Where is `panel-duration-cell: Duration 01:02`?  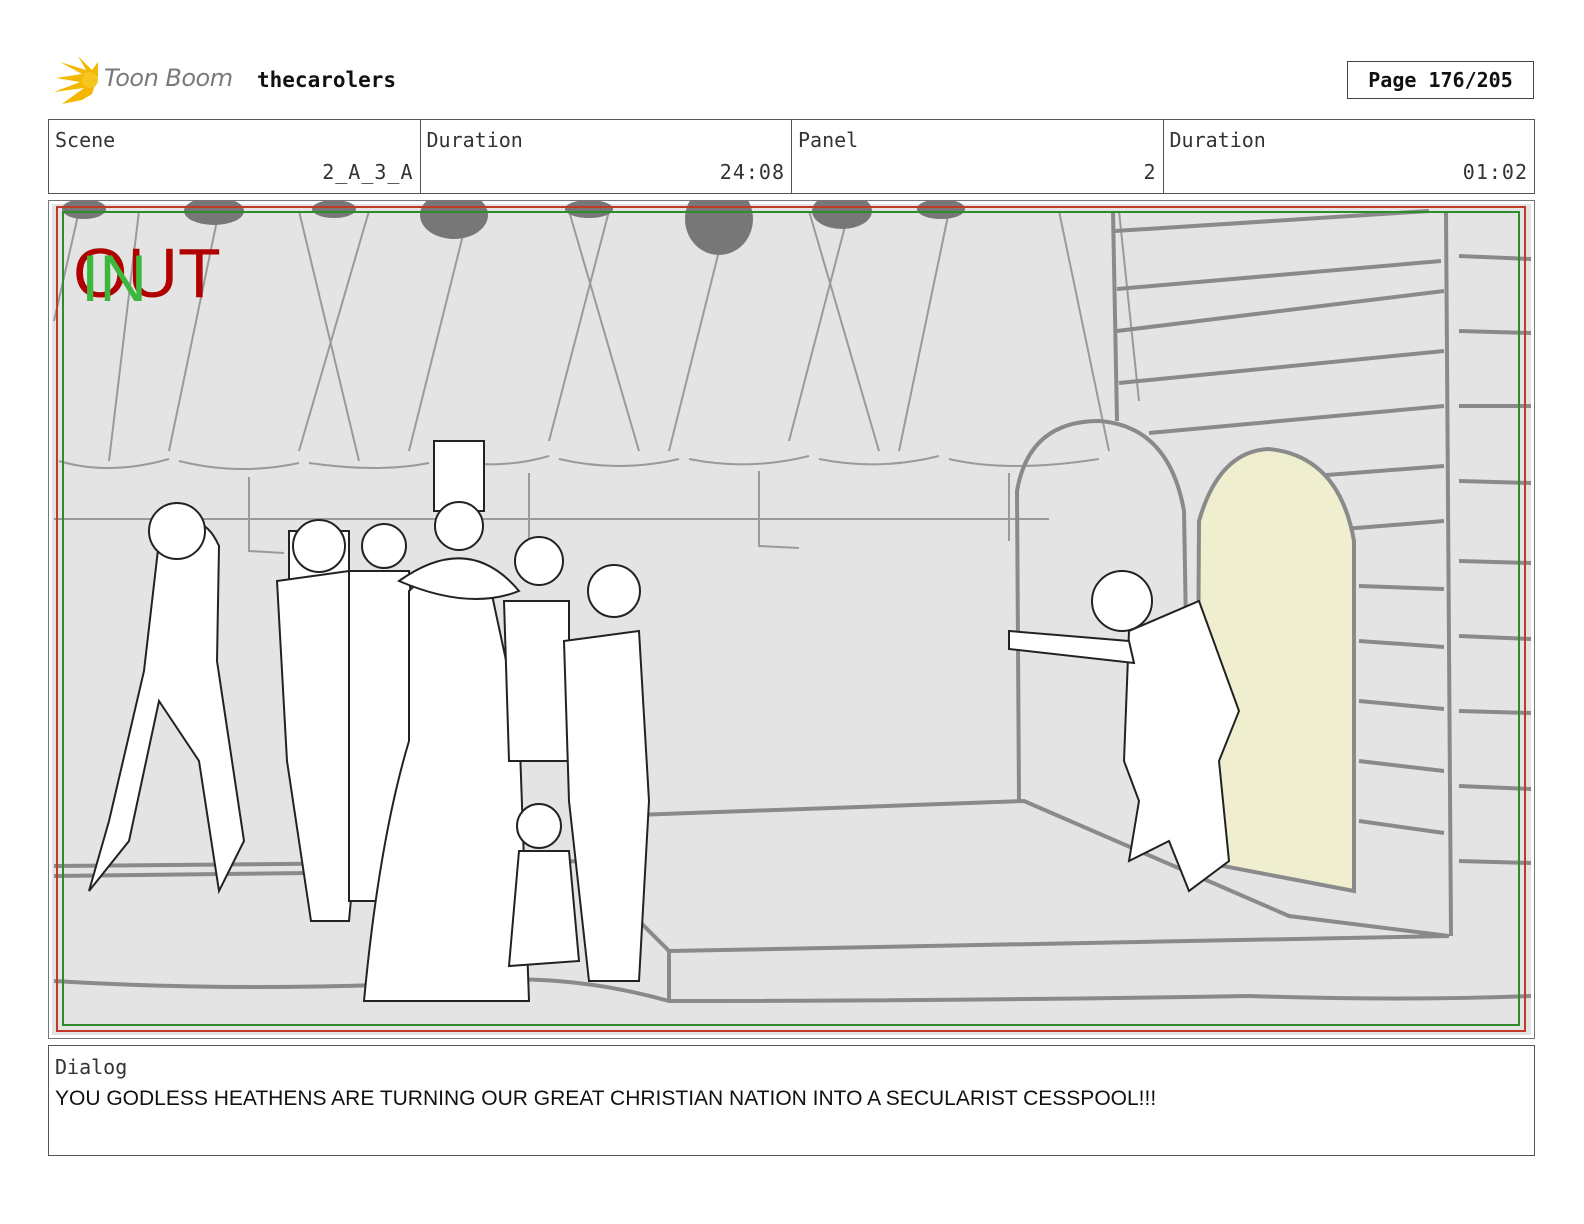
panel-duration-cell: Duration 01:02 is located at coordinates (1349, 156).